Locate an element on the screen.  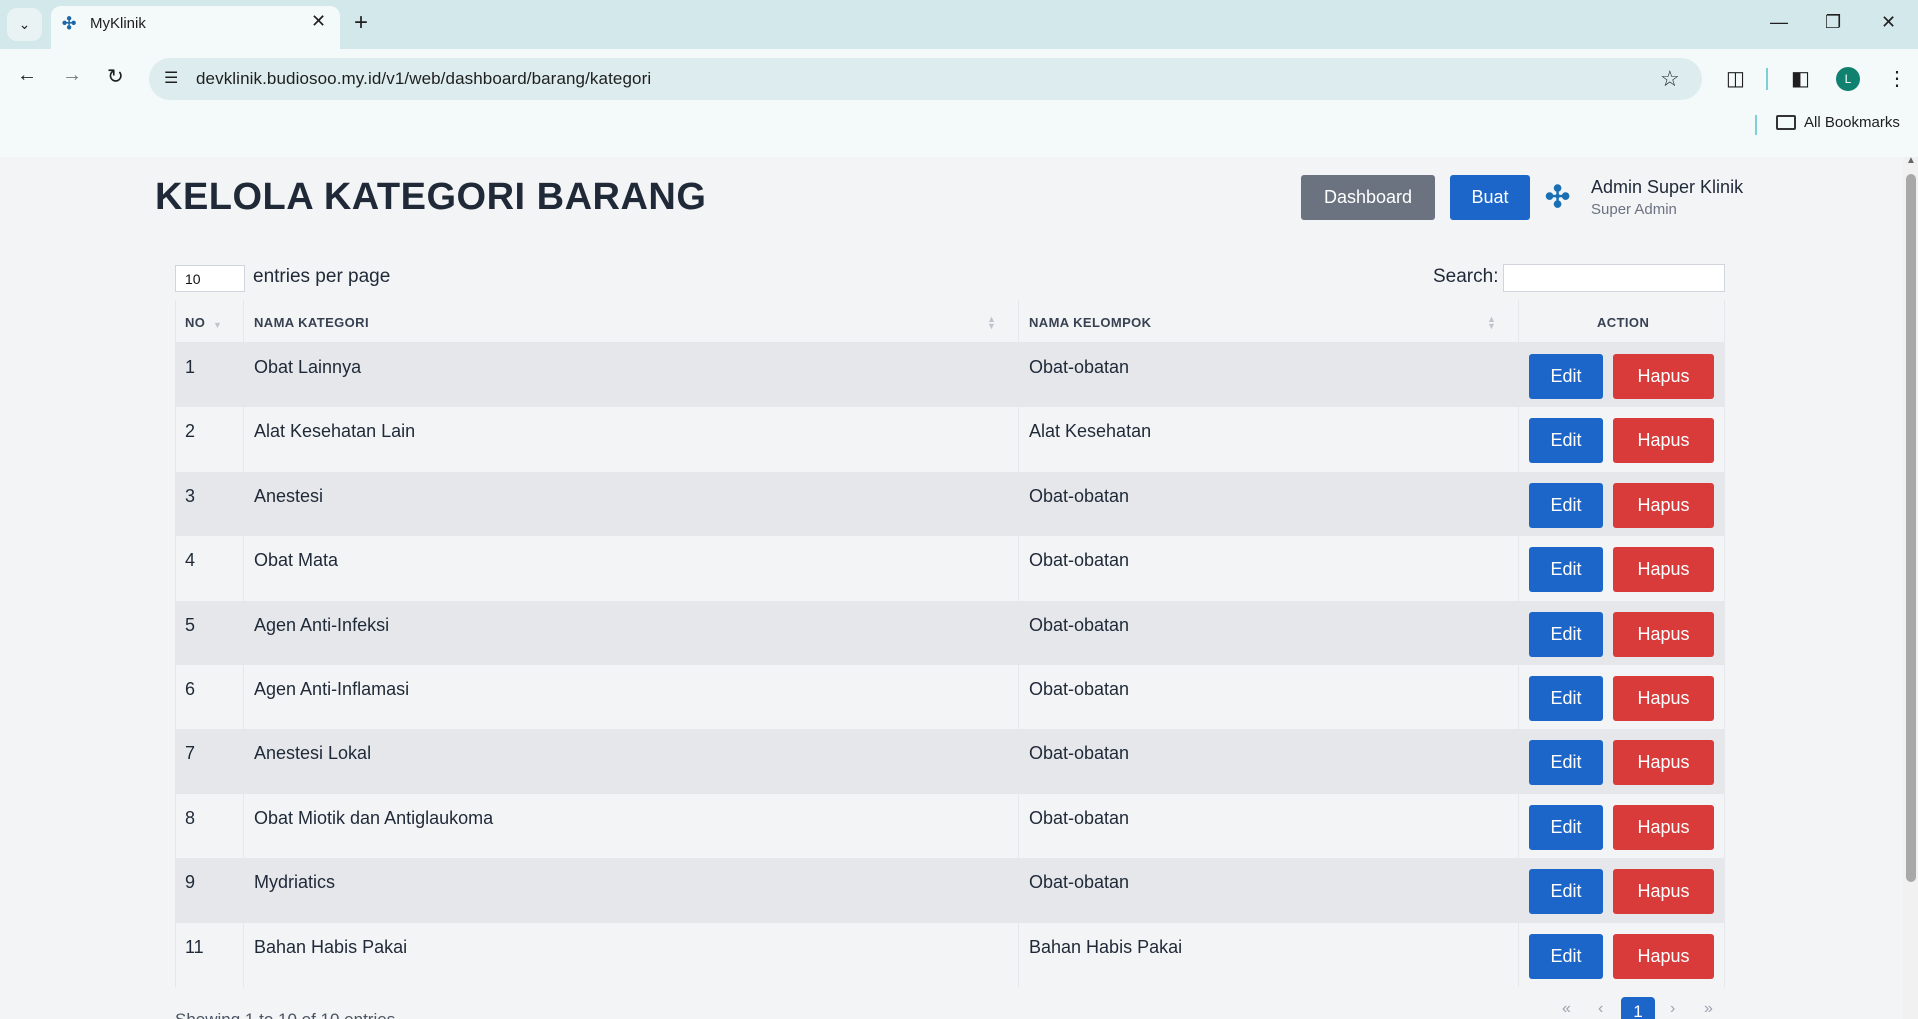
column-header-nama-kategori: NAMA KATEGORI is located at coordinates (311, 321).